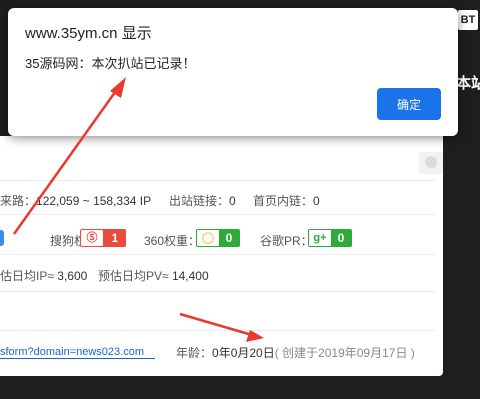 Image resolution: width=480 pixels, height=399 pixels. Describe the element at coordinates (255, 336) in the screenshot. I see `arrow-down-head-icon` at that location.